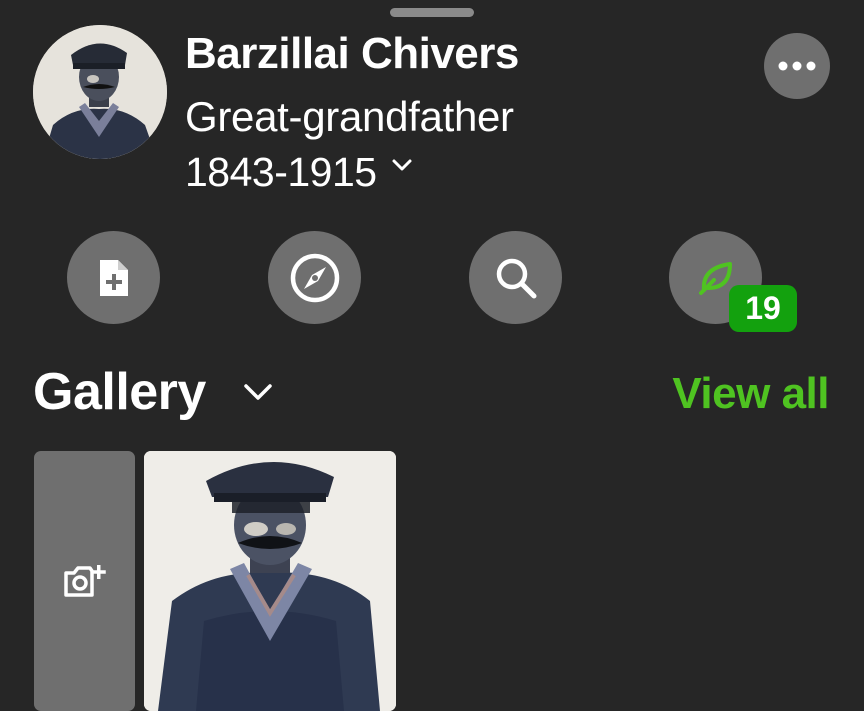  Describe the element at coordinates (763, 308) in the screenshot. I see `hints-count-badge: 19` at that location.